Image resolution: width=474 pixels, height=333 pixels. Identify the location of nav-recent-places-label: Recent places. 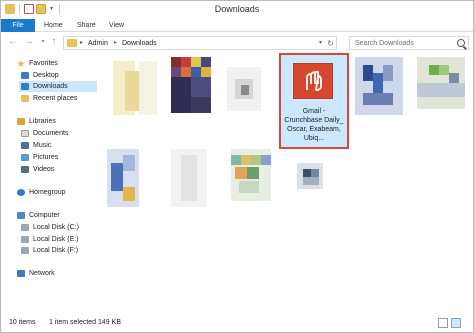
(55, 98).